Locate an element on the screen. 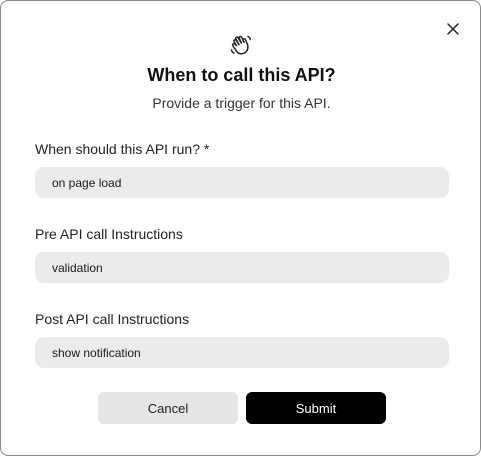 This screenshot has width=481, height=456. dialog-subtitle: Provide a trigger for this API. is located at coordinates (241, 103).